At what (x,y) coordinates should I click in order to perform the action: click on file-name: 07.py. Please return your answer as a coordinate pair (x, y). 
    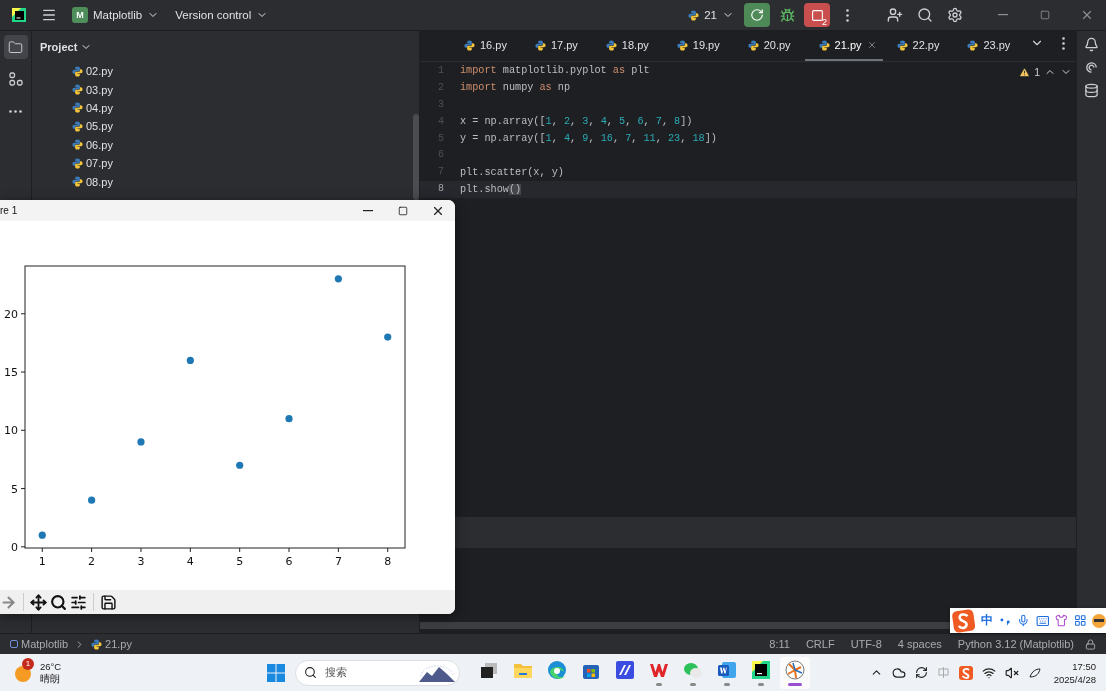
    Looking at the image, I should click on (99, 163).